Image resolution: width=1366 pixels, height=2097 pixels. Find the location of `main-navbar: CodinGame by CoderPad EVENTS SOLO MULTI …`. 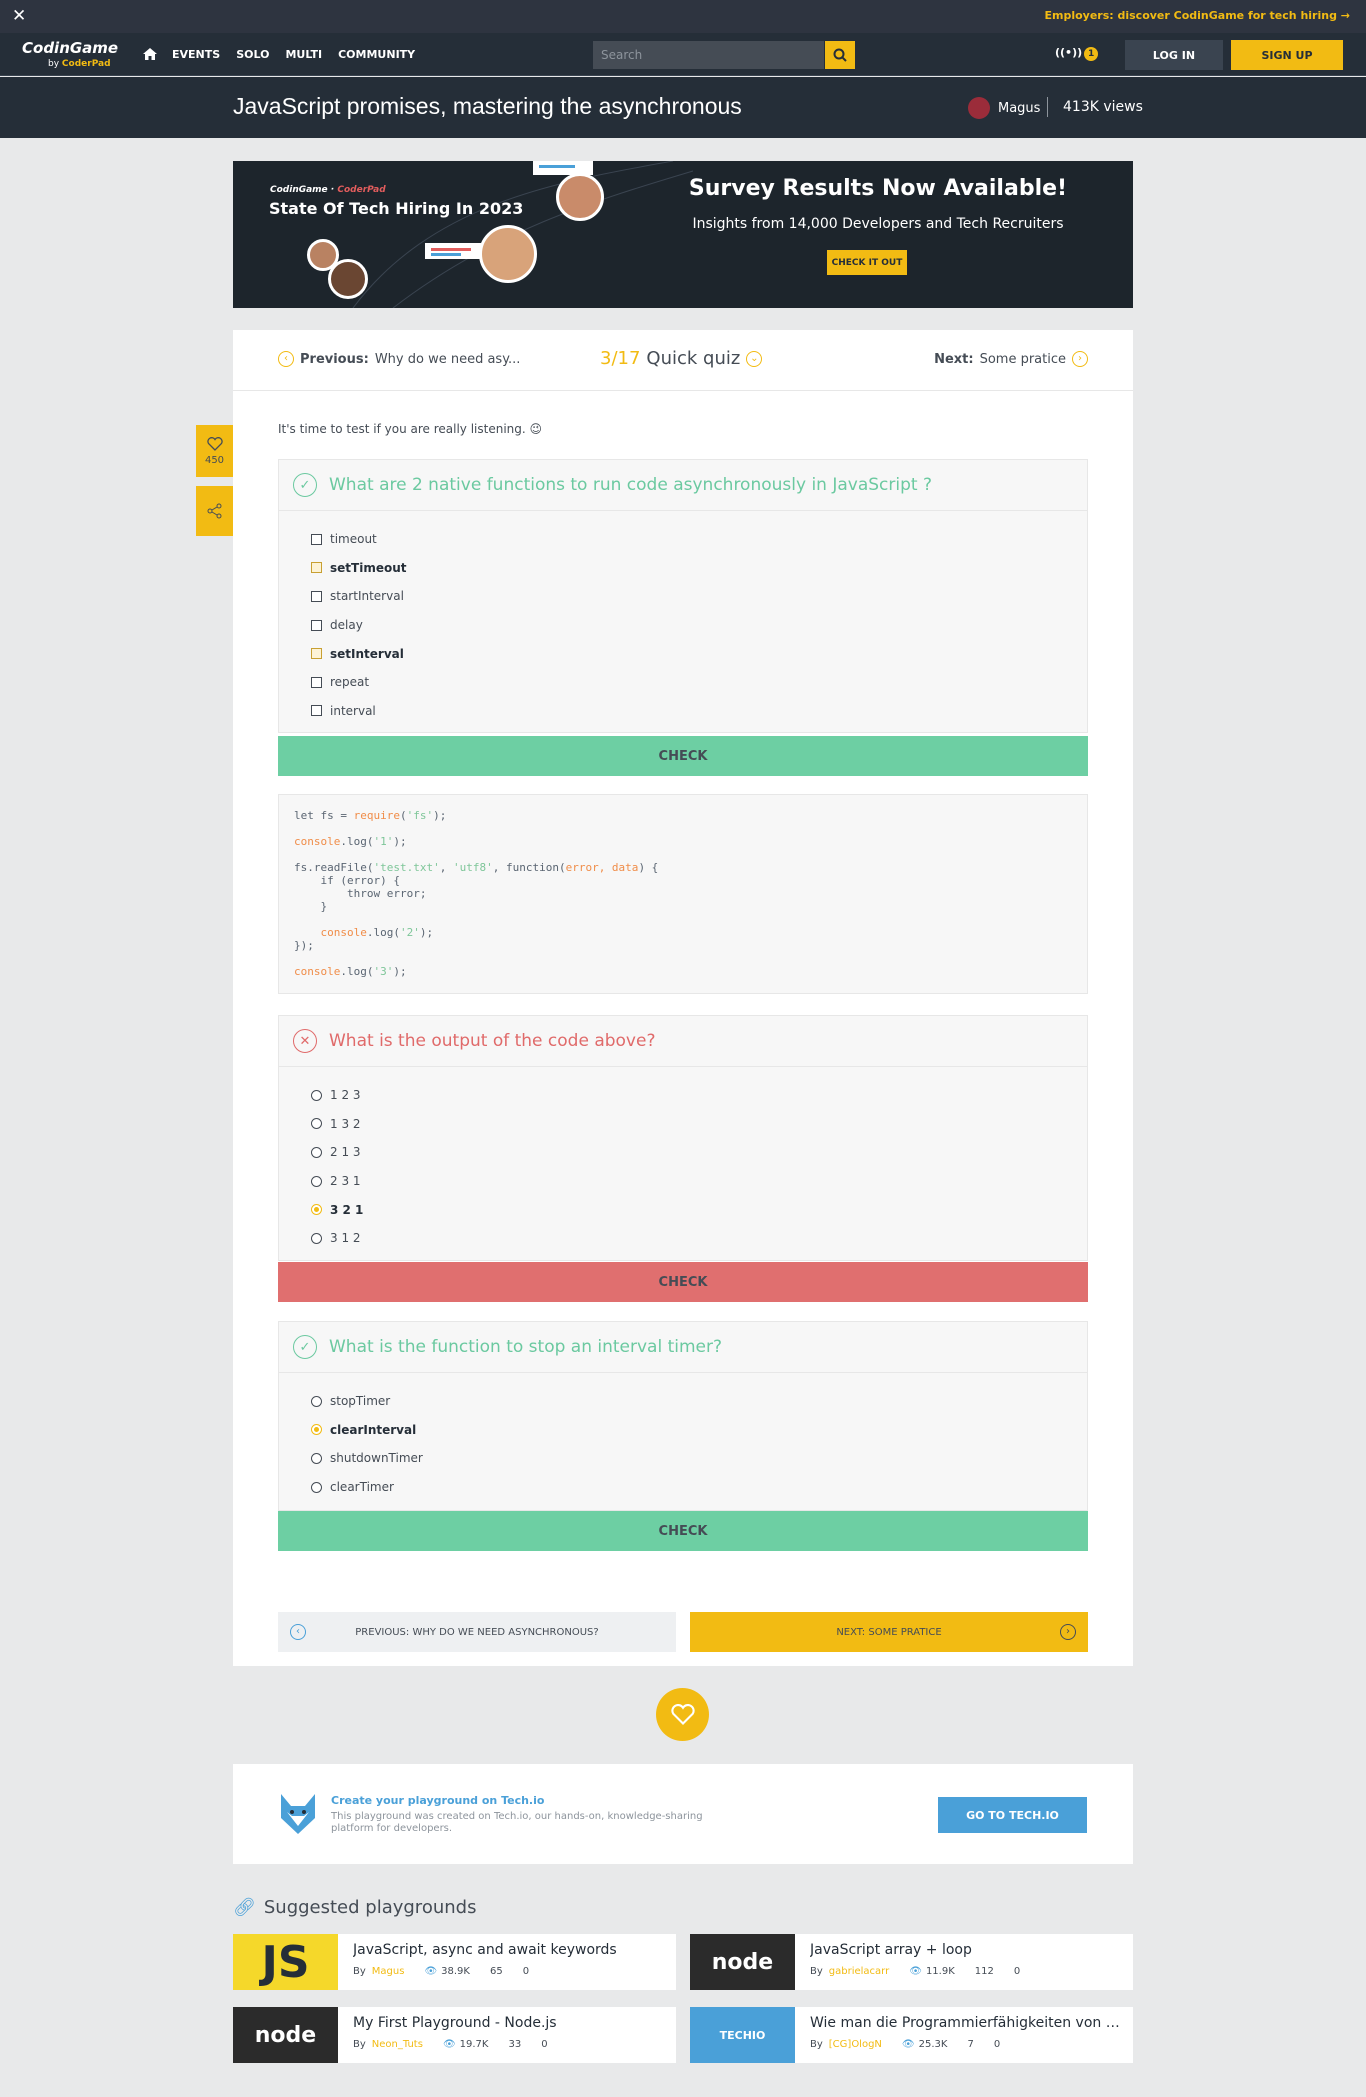

main-navbar: CodinGame by CoderPad EVENTS SOLO MULTI … is located at coordinates (683, 54).